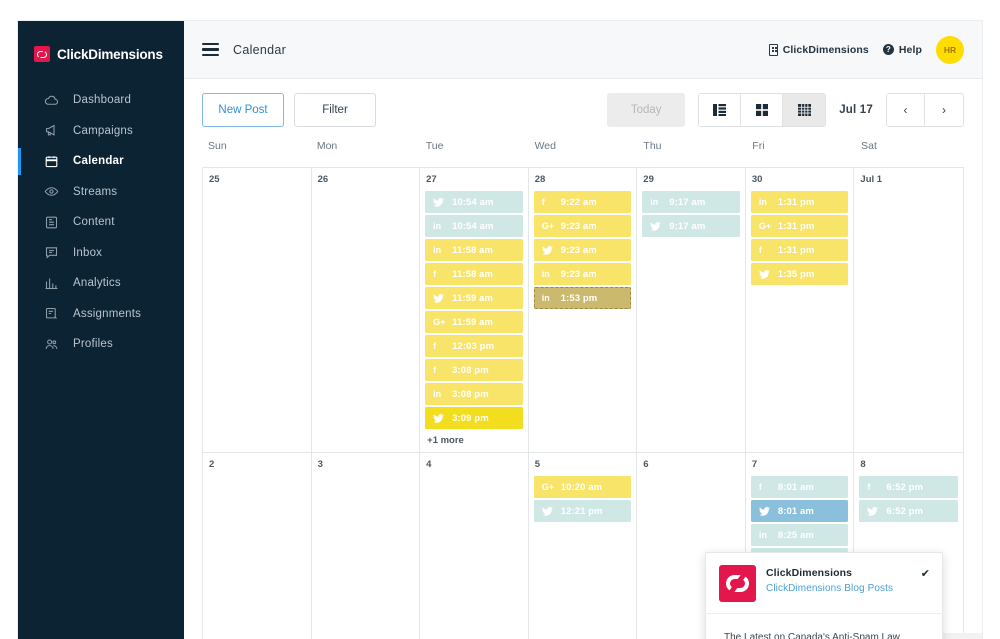 The height and width of the screenshot is (639, 1000). Describe the element at coordinates (582, 274) in the screenshot. I see `calendar-event: in 9:23 am` at that location.